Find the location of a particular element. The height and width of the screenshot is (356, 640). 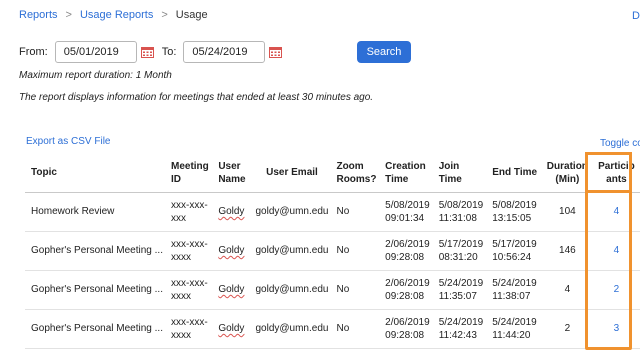

participants-cell: 3 is located at coordinates (616, 329).